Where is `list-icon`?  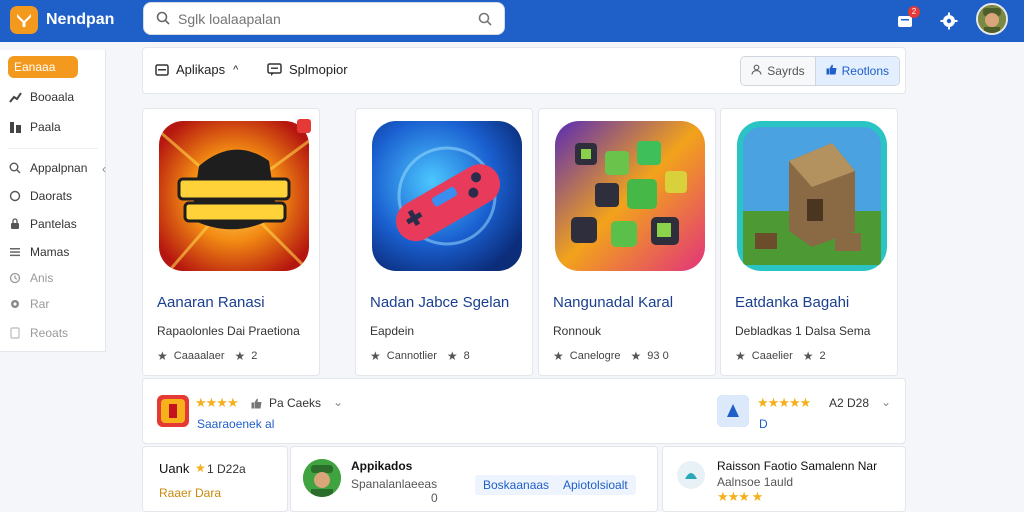
list-icon is located at coordinates (15, 252).